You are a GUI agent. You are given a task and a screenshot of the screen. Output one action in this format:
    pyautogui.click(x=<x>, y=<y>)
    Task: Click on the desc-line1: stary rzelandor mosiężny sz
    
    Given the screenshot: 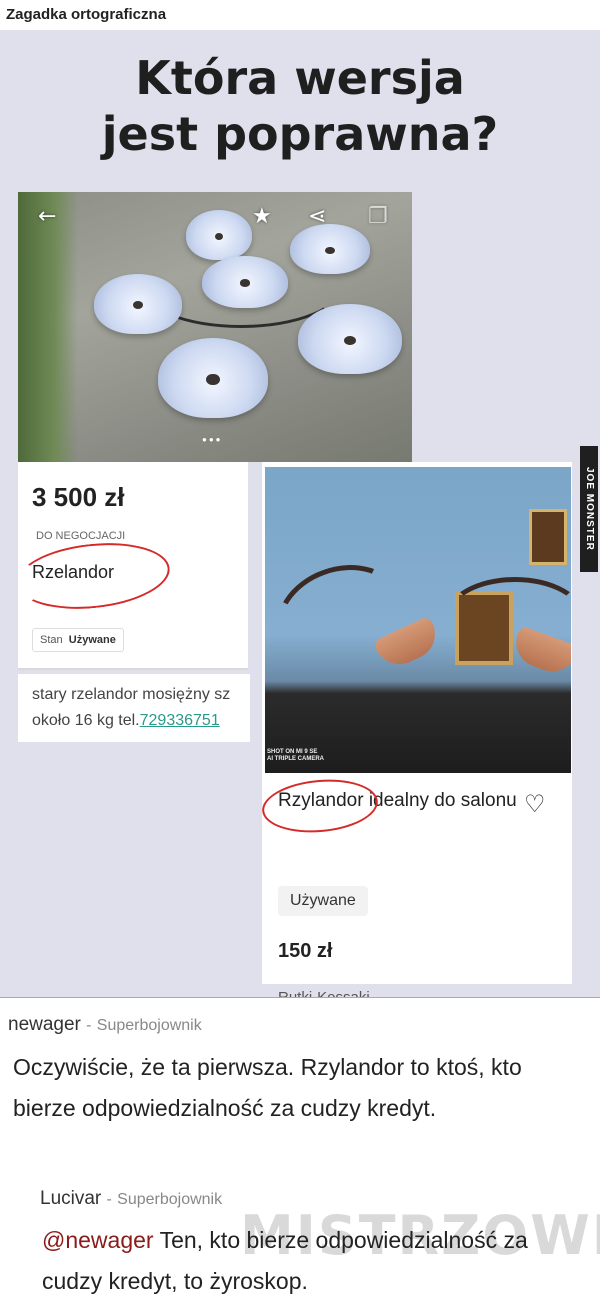 What is the action you would take?
    pyautogui.click(x=131, y=694)
    